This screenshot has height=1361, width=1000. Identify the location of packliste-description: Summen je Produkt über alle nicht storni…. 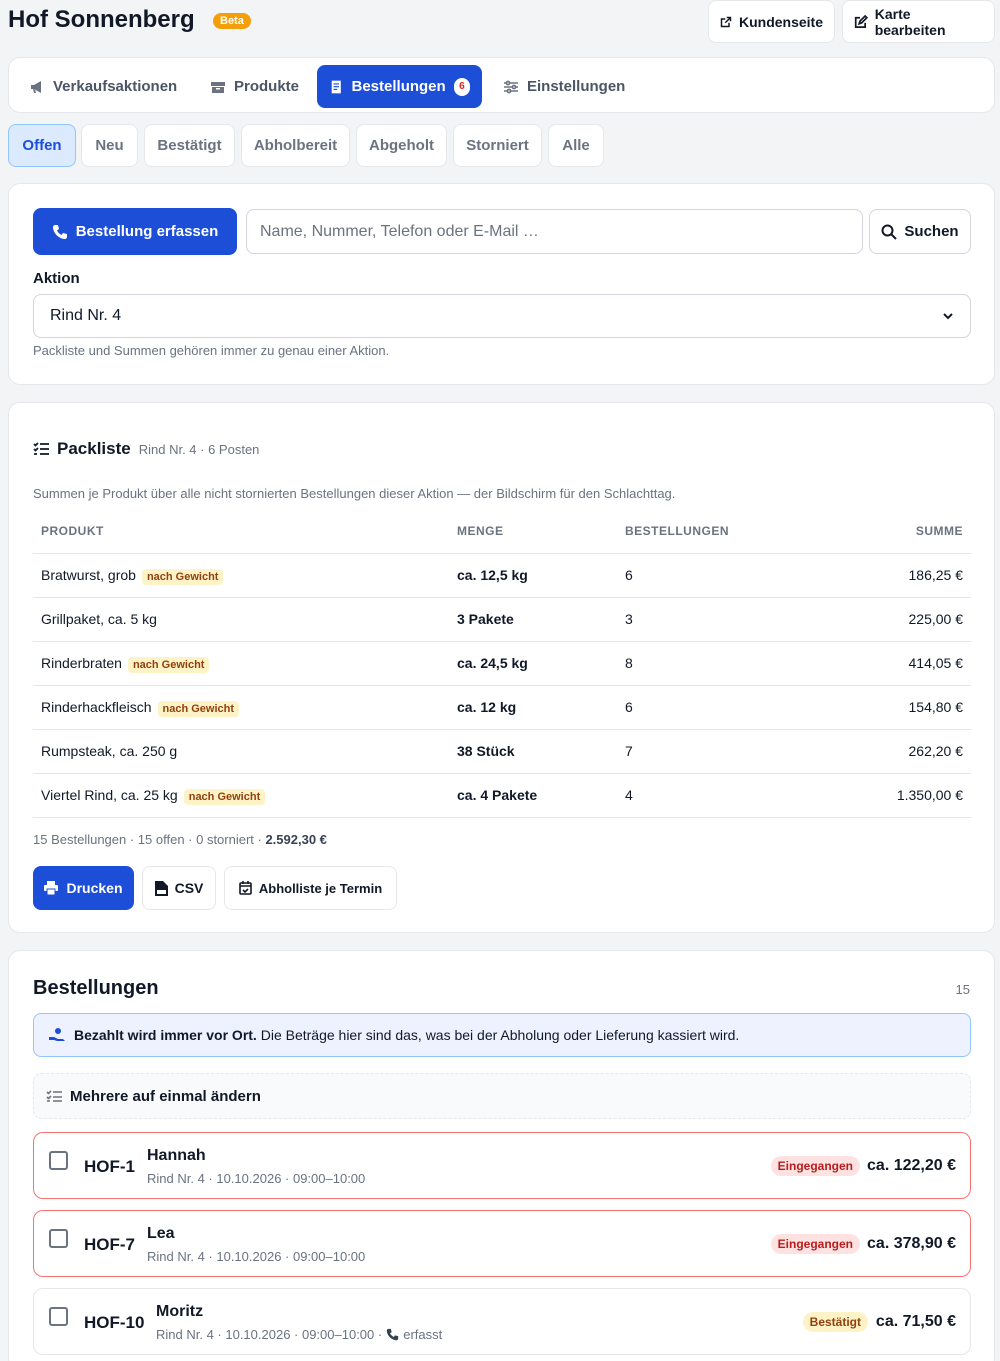
(354, 493).